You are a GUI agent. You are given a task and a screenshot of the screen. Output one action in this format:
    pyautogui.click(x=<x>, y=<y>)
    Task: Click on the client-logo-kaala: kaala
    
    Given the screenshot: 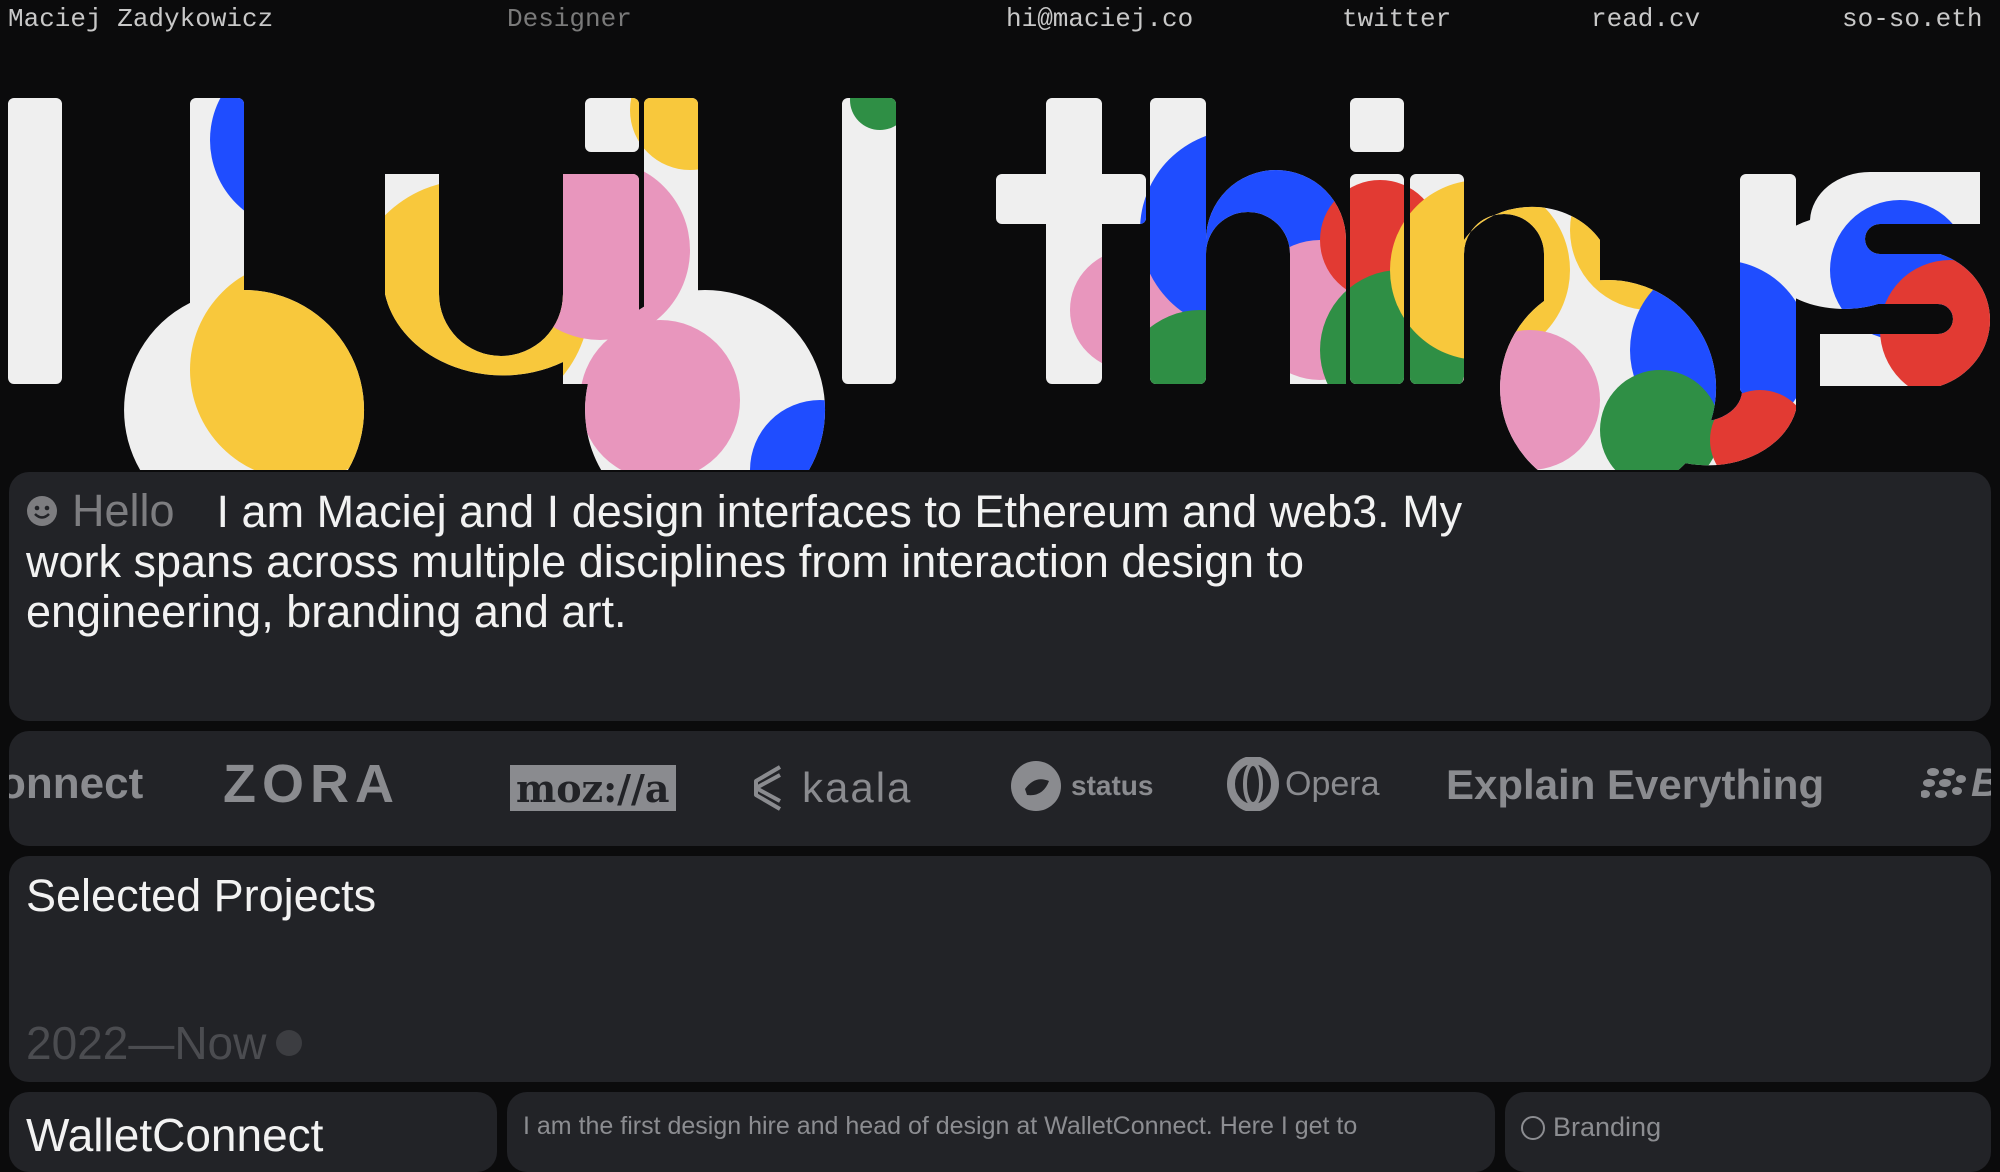 What is the action you would take?
    pyautogui.click(x=831, y=788)
    